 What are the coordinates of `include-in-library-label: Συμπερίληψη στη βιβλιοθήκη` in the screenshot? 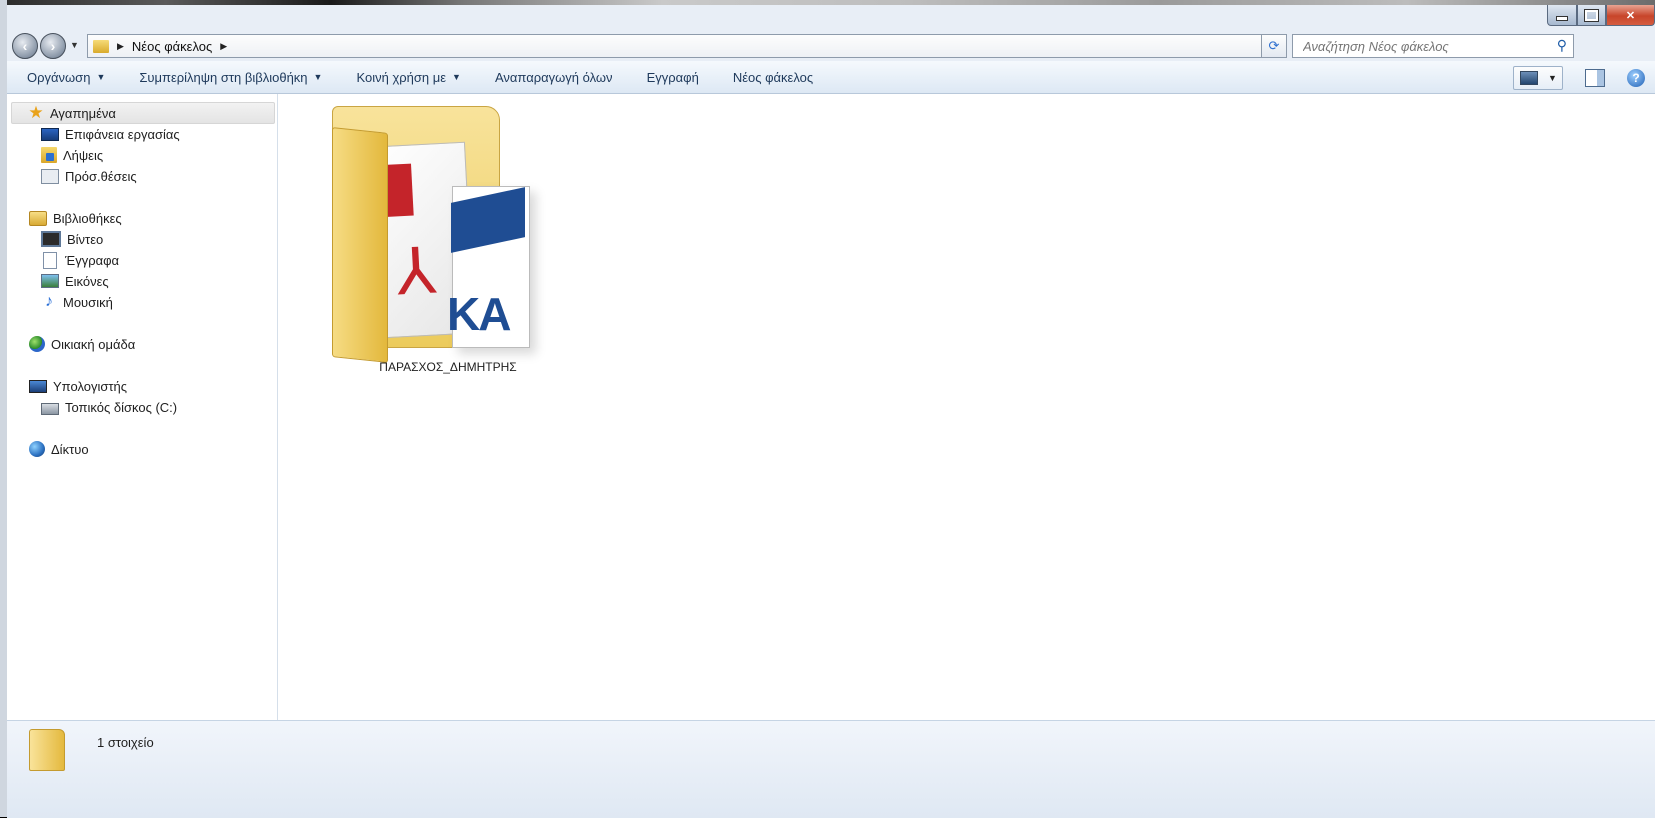 It's located at (223, 77).